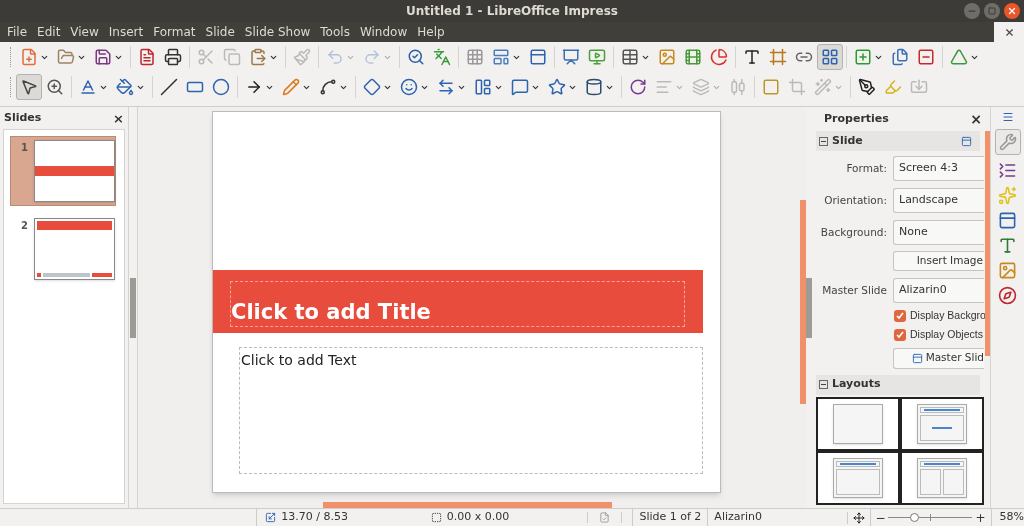 This screenshot has width=1024, height=526. I want to click on triangle-icon, so click(959, 57).